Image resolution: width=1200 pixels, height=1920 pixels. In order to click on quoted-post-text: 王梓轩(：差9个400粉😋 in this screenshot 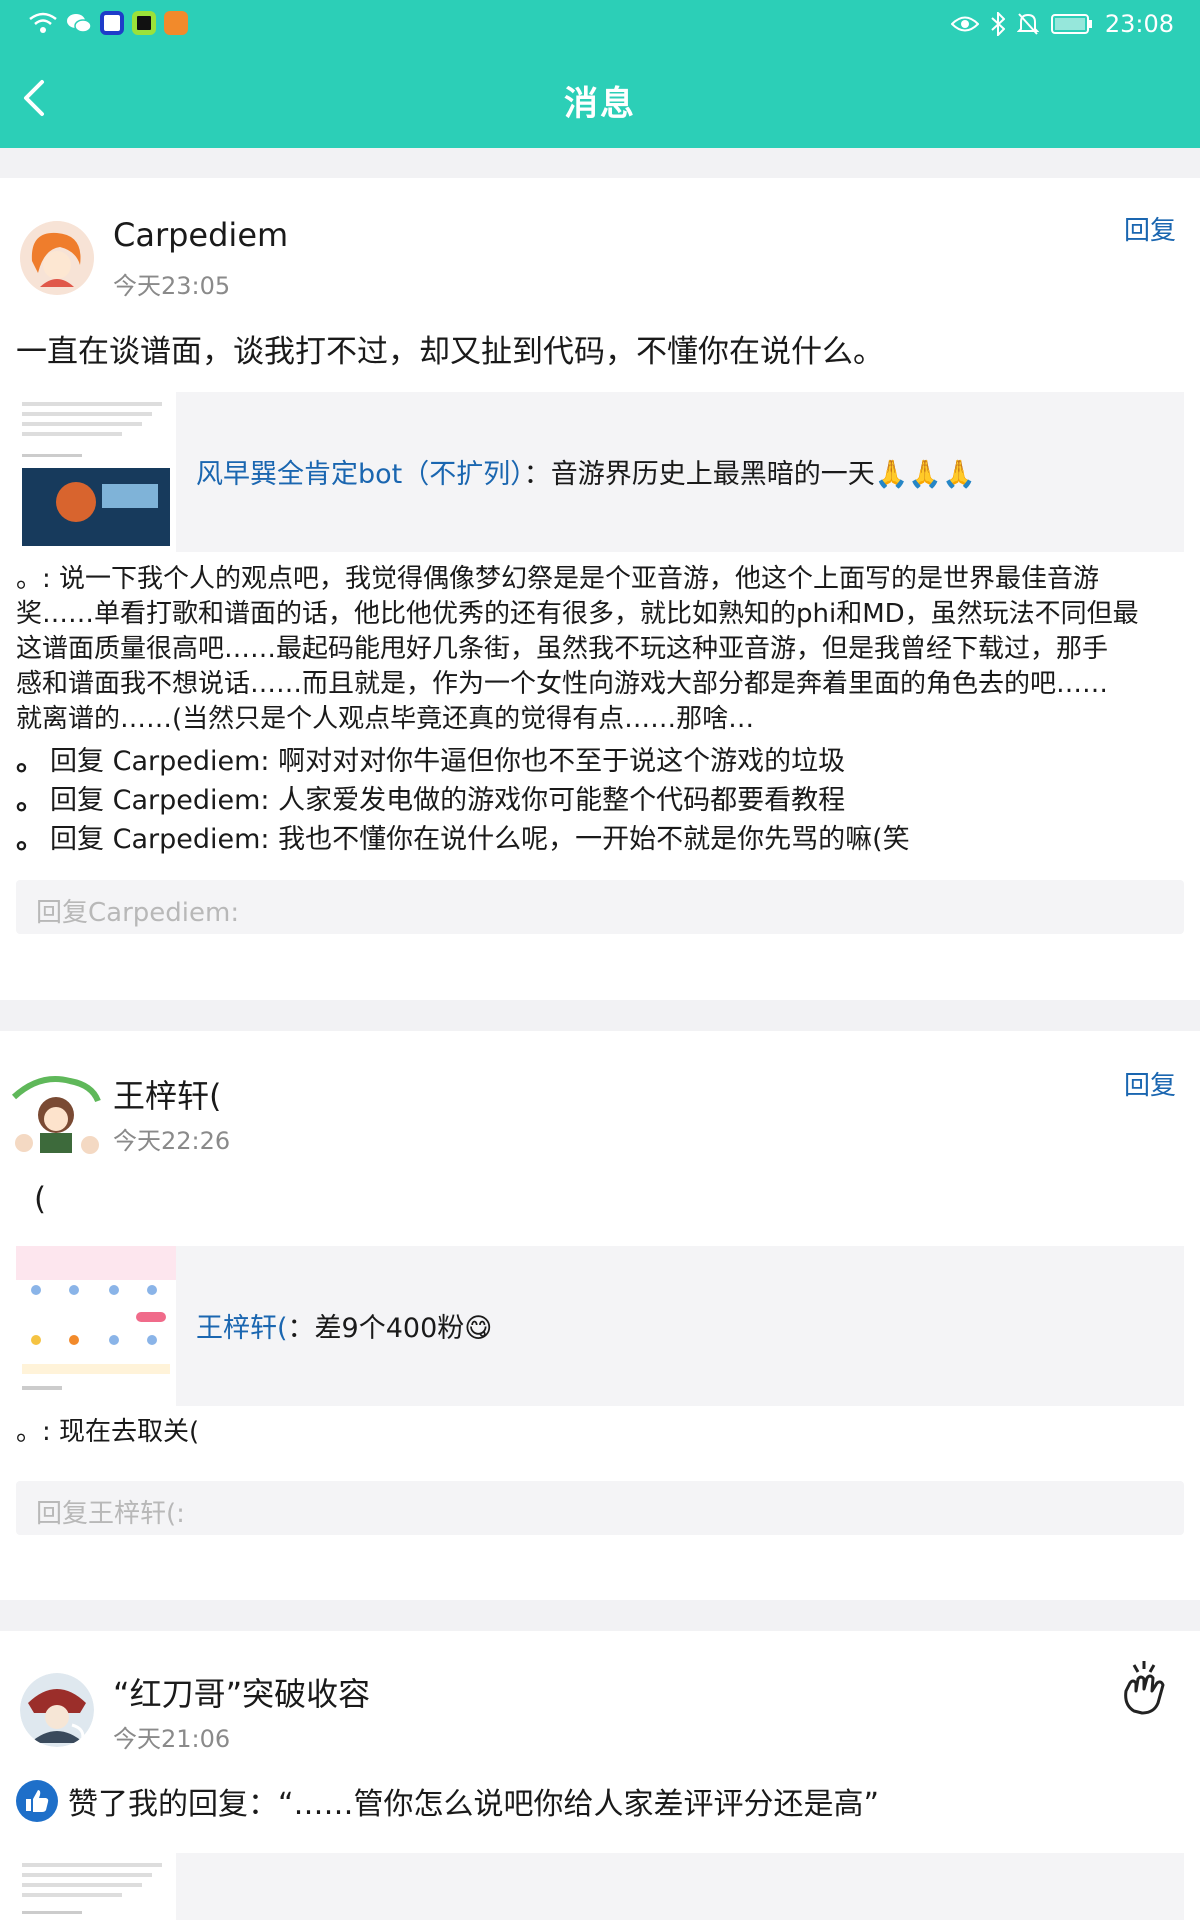, I will do `click(344, 1325)`.